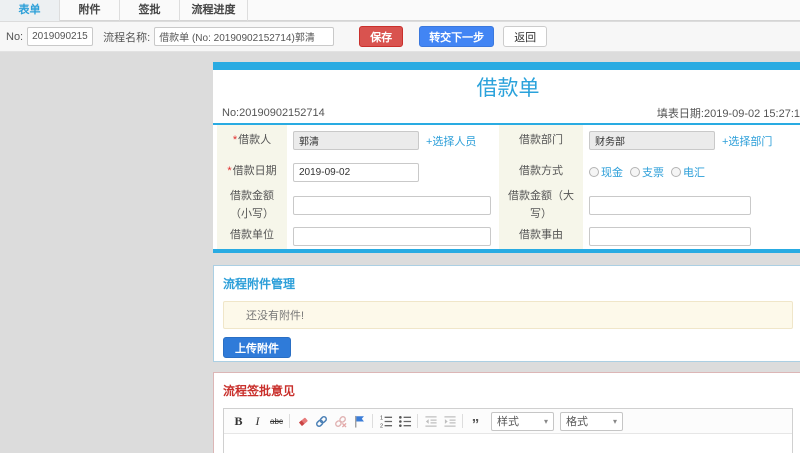 This screenshot has width=800, height=453. Describe the element at coordinates (356, 172) in the screenshot. I see `borrow-date-input` at that location.